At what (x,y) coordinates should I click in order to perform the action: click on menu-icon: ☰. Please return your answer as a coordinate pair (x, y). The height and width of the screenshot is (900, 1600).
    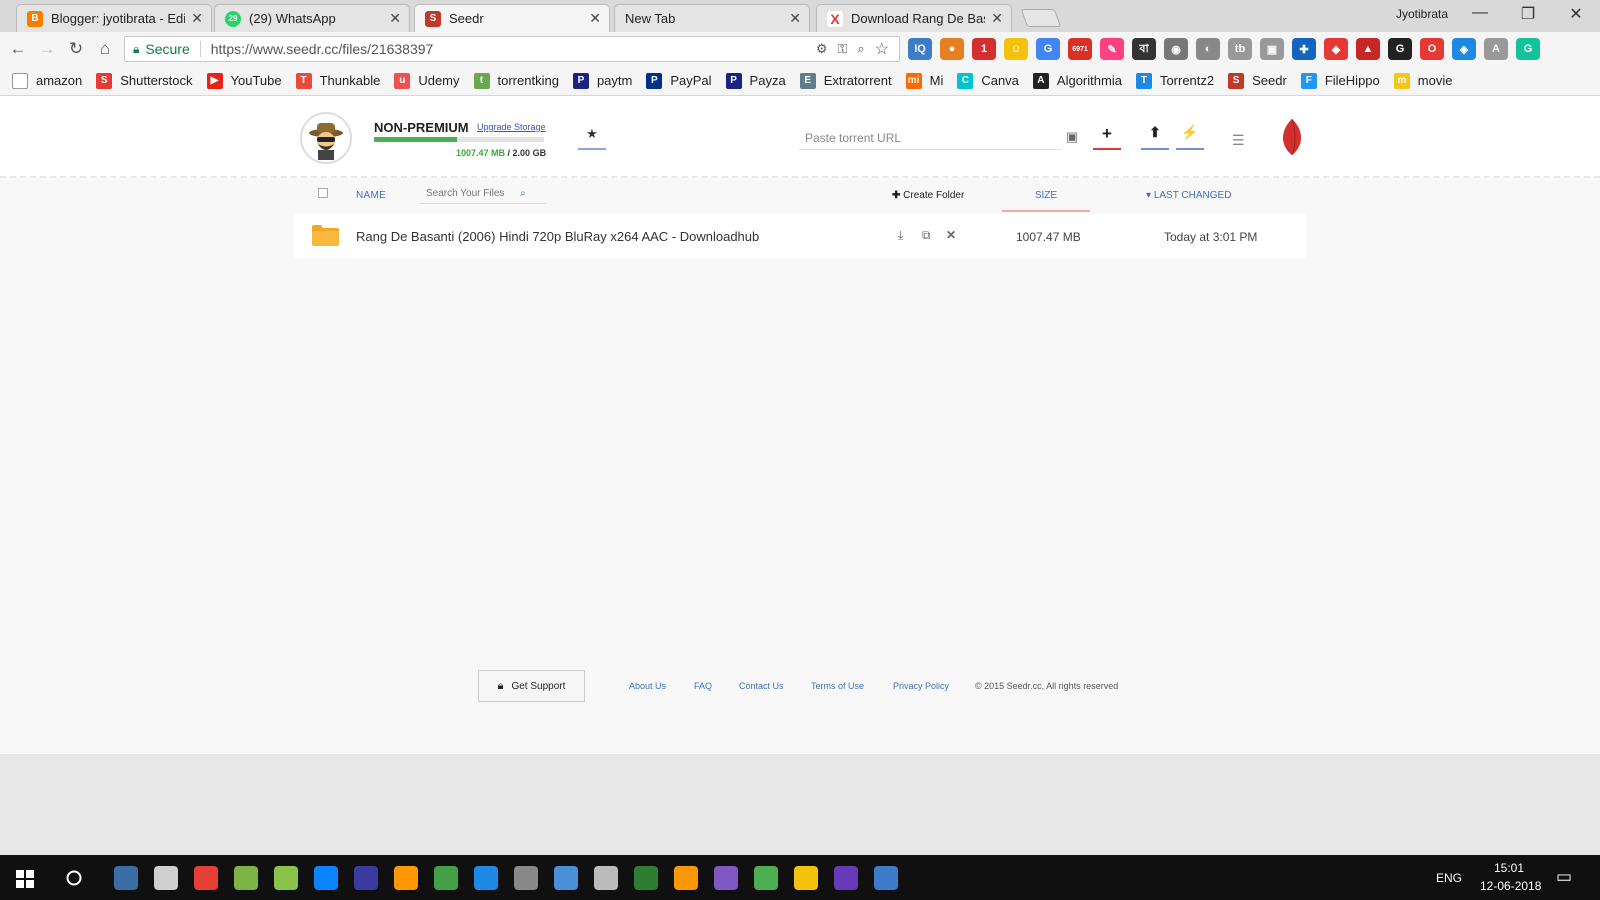
    Looking at the image, I should click on (1238, 140).